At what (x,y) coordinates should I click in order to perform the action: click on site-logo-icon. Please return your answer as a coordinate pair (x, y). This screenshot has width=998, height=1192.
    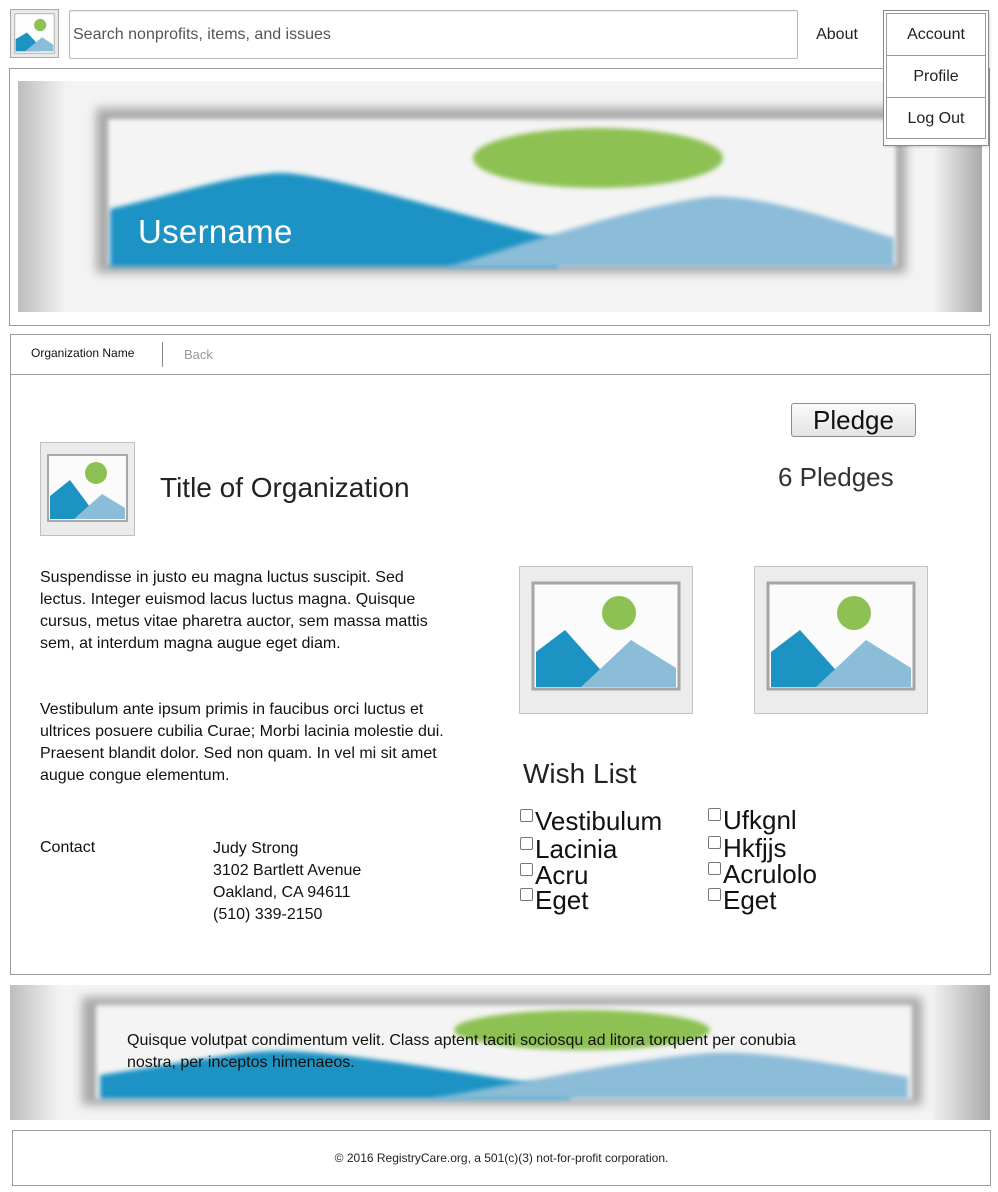
    Looking at the image, I should click on (34, 33).